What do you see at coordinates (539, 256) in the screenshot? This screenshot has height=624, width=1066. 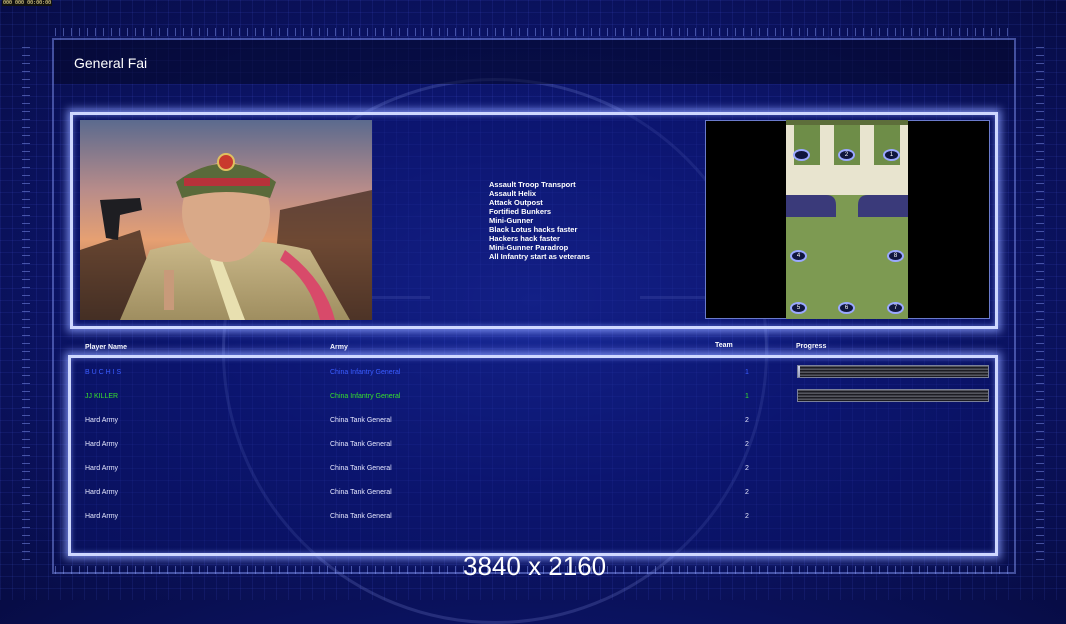 I see `ability-item: All Infantry start as veterans` at bounding box center [539, 256].